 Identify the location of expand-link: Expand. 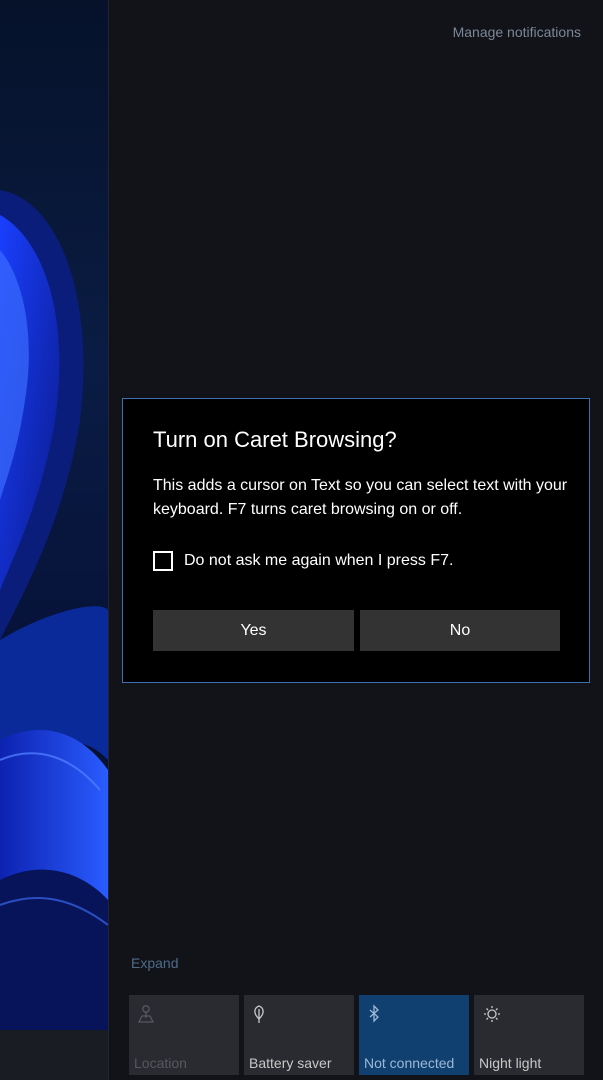
(154, 963).